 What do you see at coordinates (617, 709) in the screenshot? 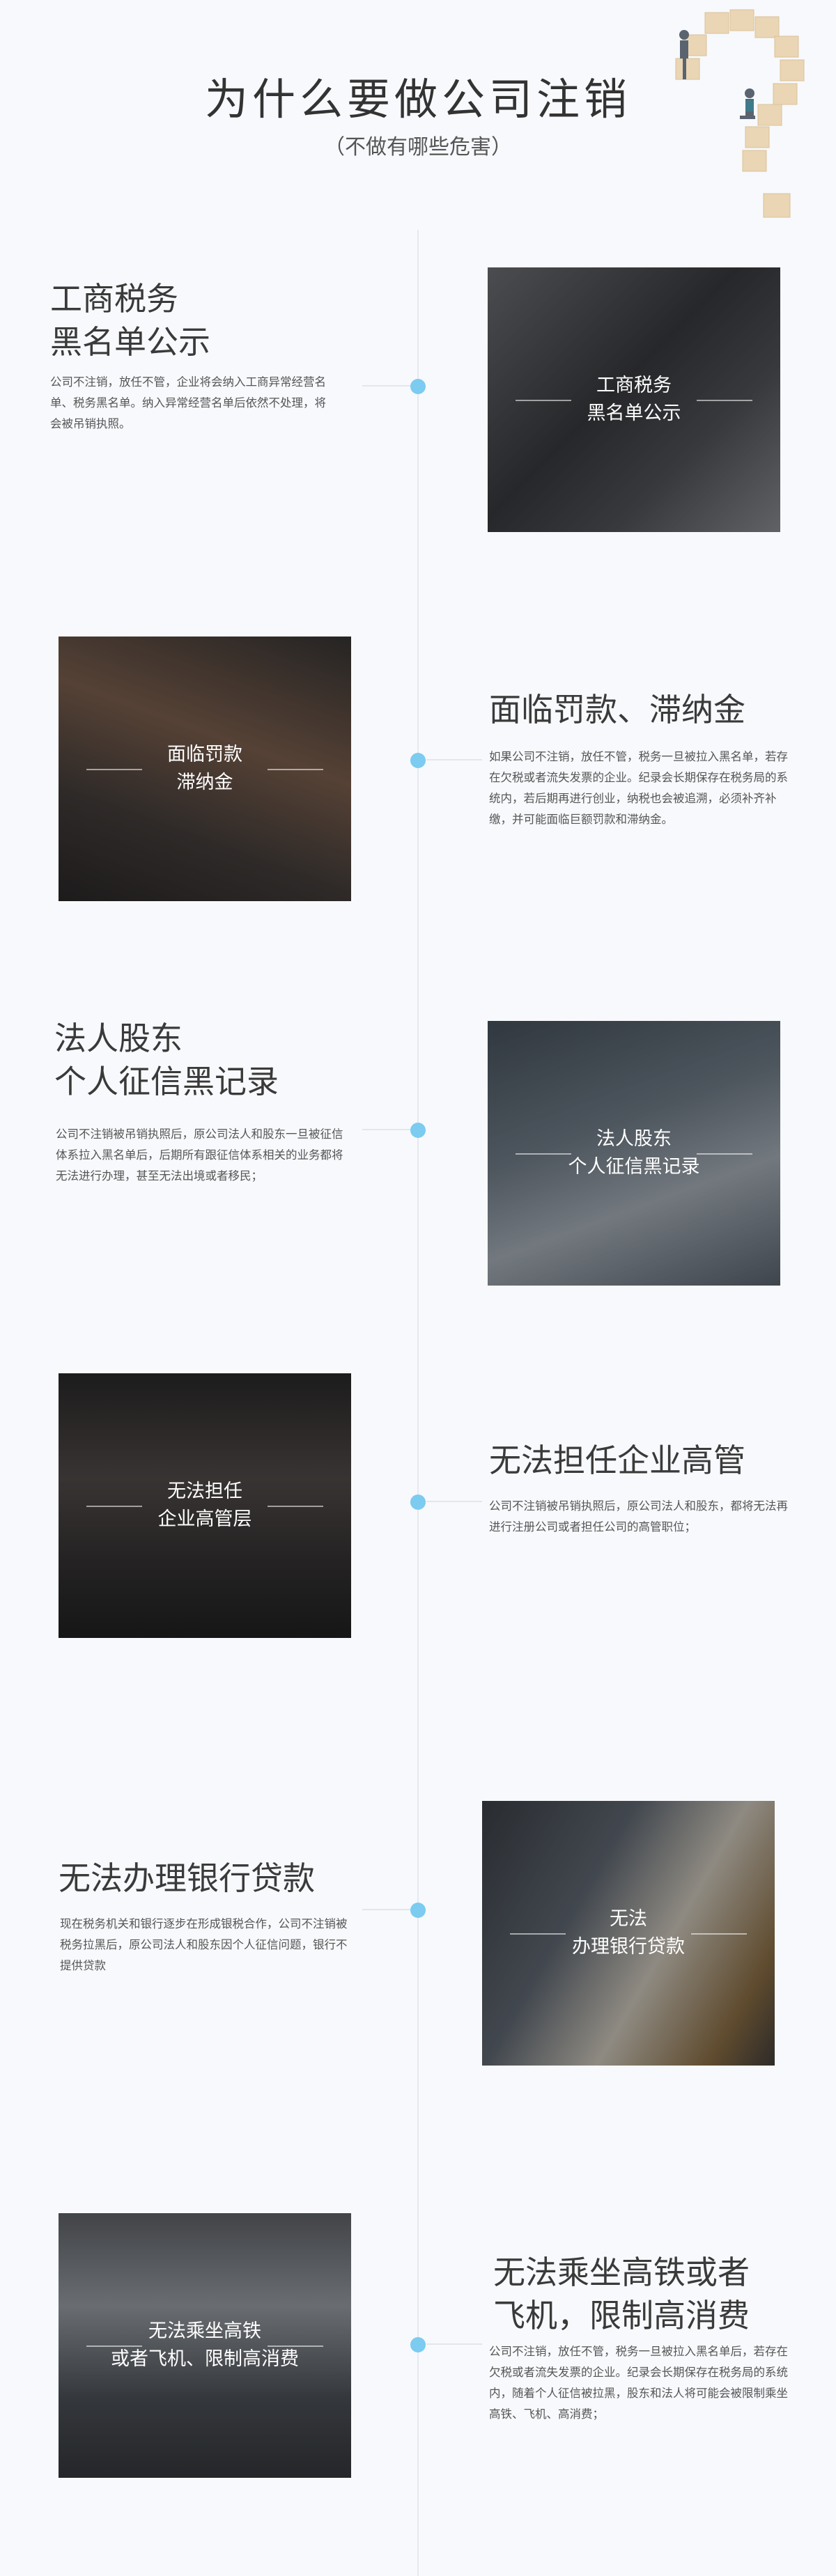
I see `item-heading: 面临罚款、滞纳金` at bounding box center [617, 709].